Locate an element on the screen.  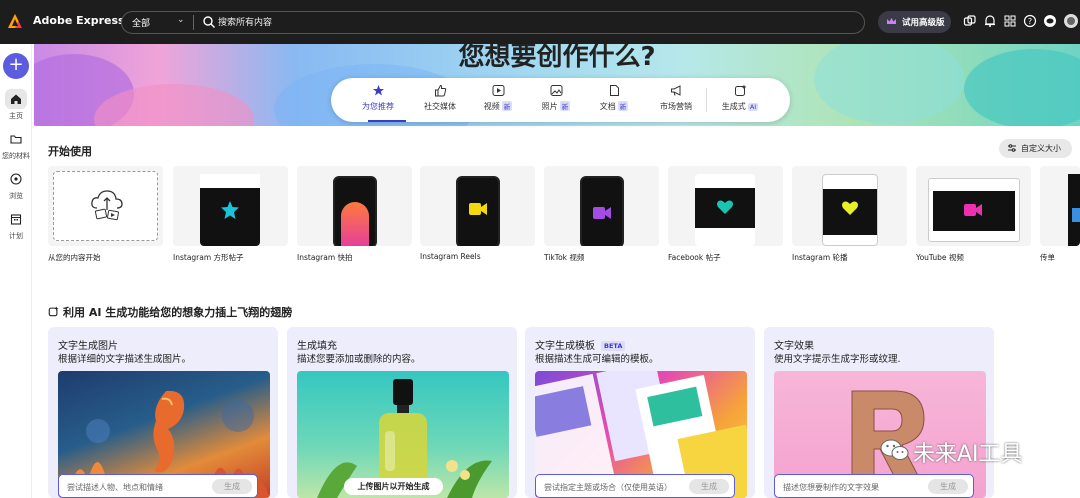
prompt-placeholder: 尝试指定主题或场合（仅使用英语） is located at coordinates (608, 487).